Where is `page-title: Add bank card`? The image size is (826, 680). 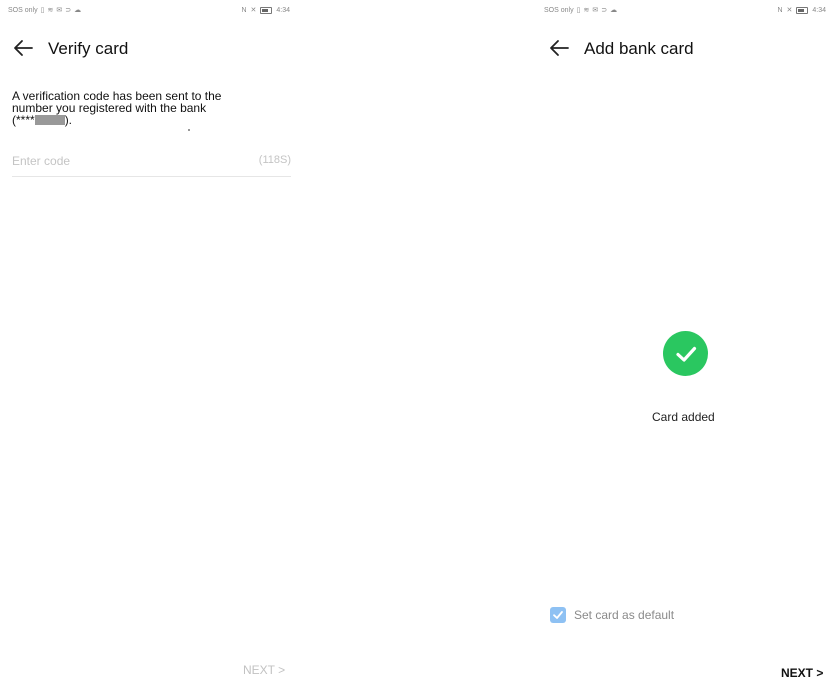
page-title: Add bank card is located at coordinates (639, 48).